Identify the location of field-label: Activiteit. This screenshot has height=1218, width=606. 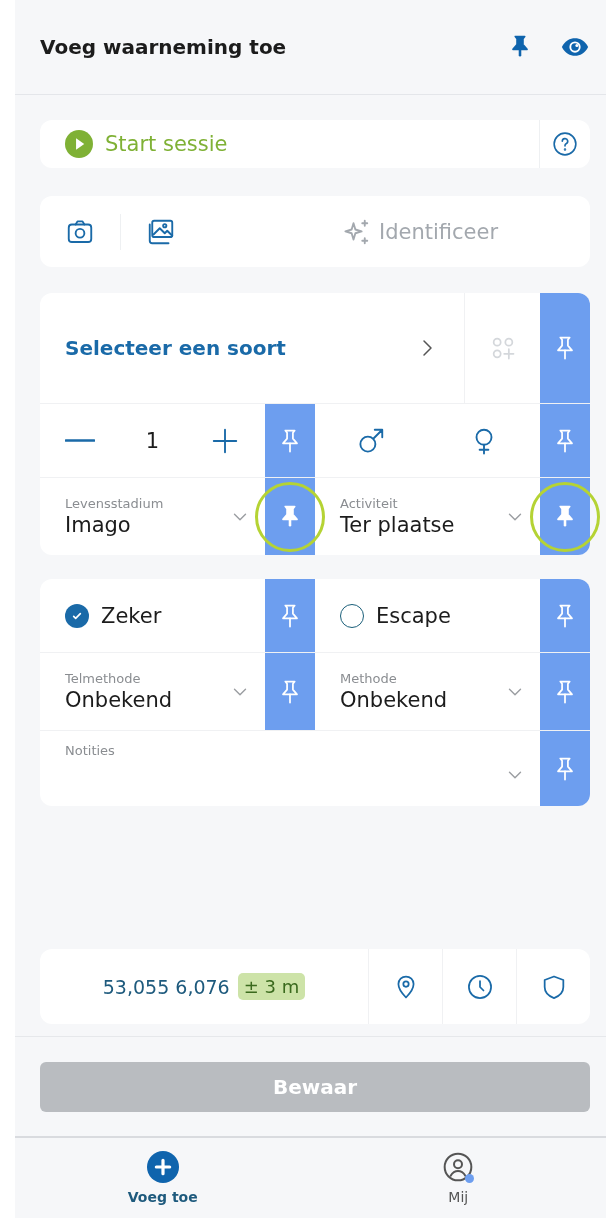
(369, 503).